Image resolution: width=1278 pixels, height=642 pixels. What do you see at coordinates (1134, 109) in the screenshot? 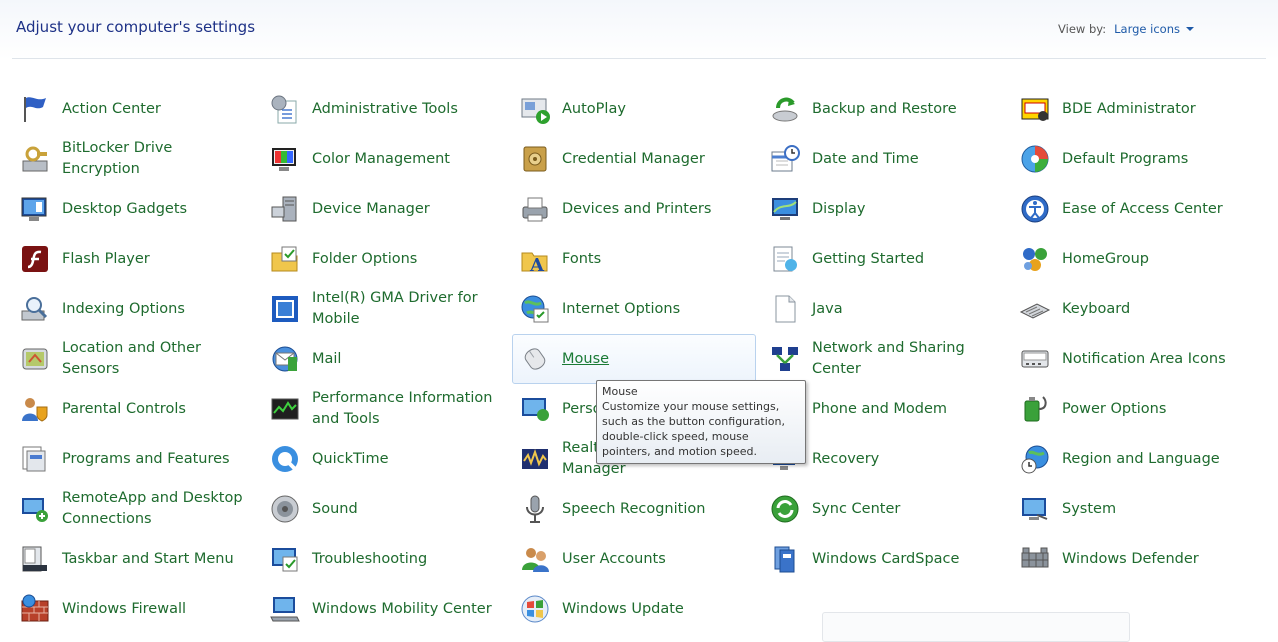
I see `control-panel-item-bde-administrator: BDE Administrator` at bounding box center [1134, 109].